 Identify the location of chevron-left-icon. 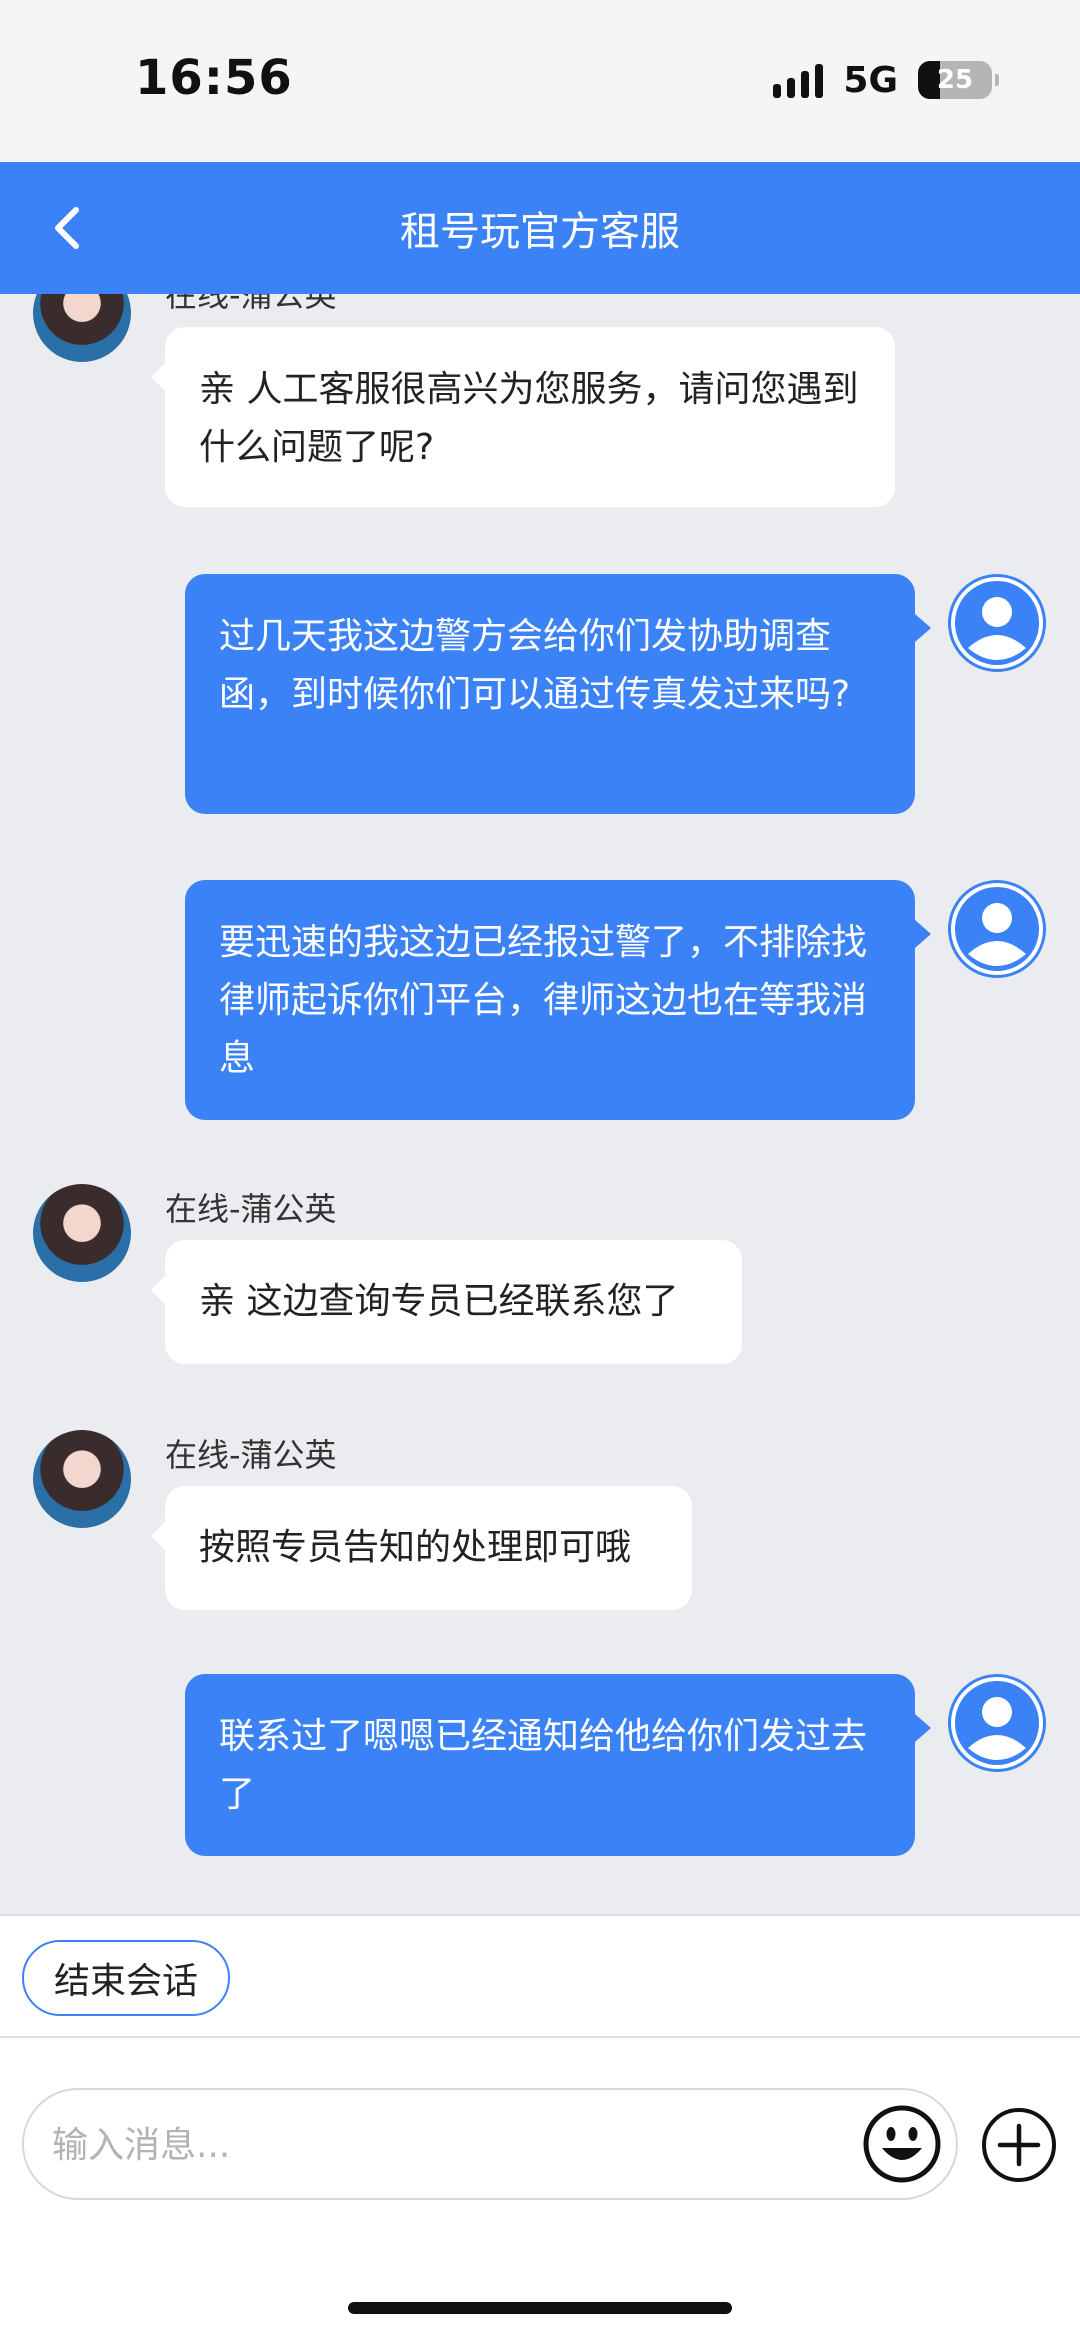
(67, 228).